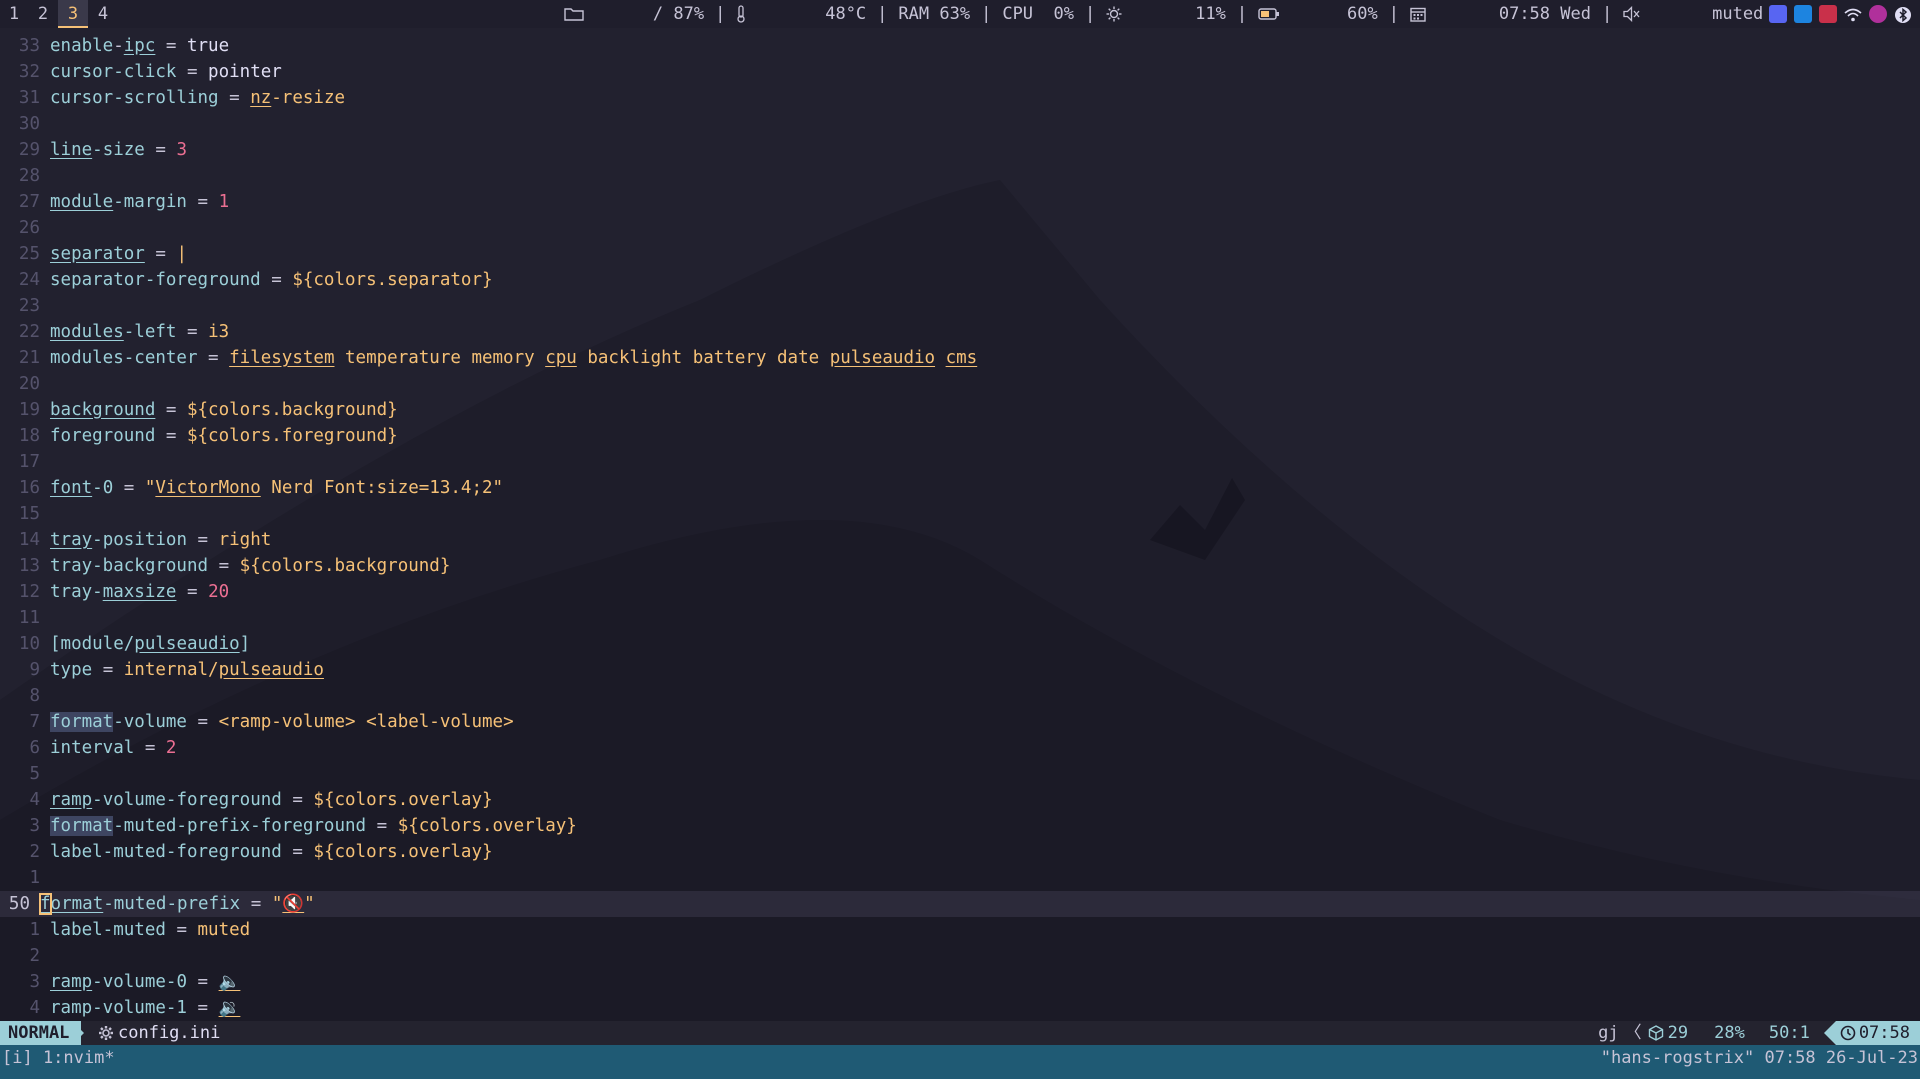 This screenshot has height=1079, width=1920. Describe the element at coordinates (29, 150) in the screenshot. I see `line-number: 29` at that location.